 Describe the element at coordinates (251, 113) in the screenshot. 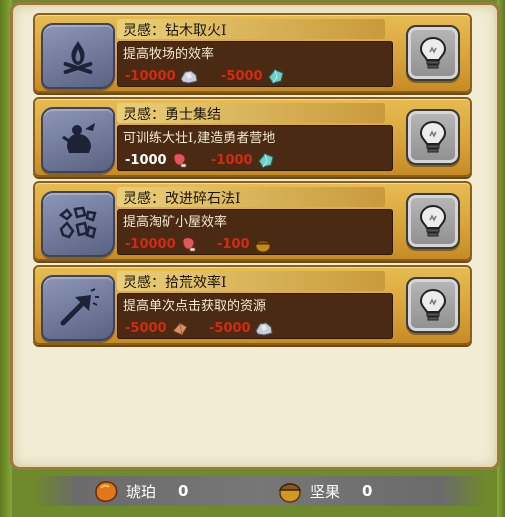

I see `card-title-bar: 灵感：勇士集结` at that location.